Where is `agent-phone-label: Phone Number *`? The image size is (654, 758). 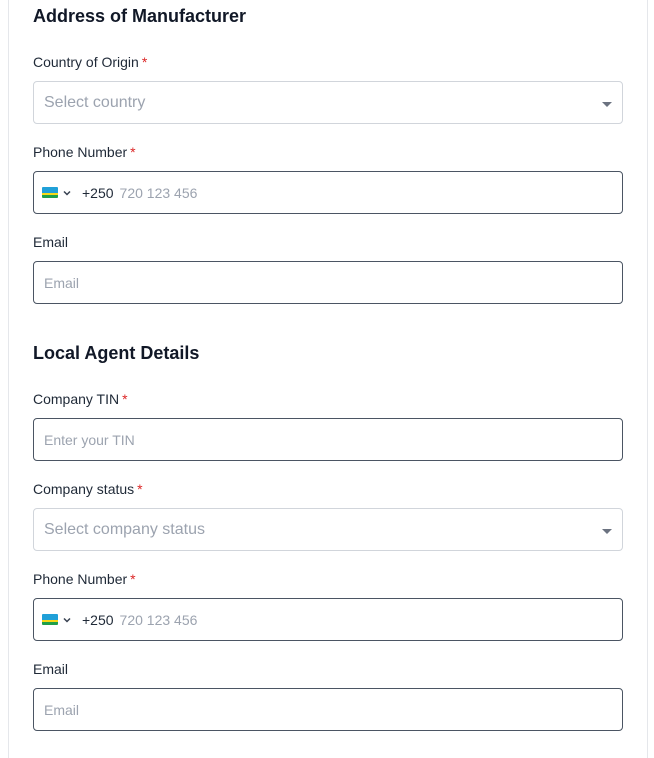
agent-phone-label: Phone Number * is located at coordinates (84, 579).